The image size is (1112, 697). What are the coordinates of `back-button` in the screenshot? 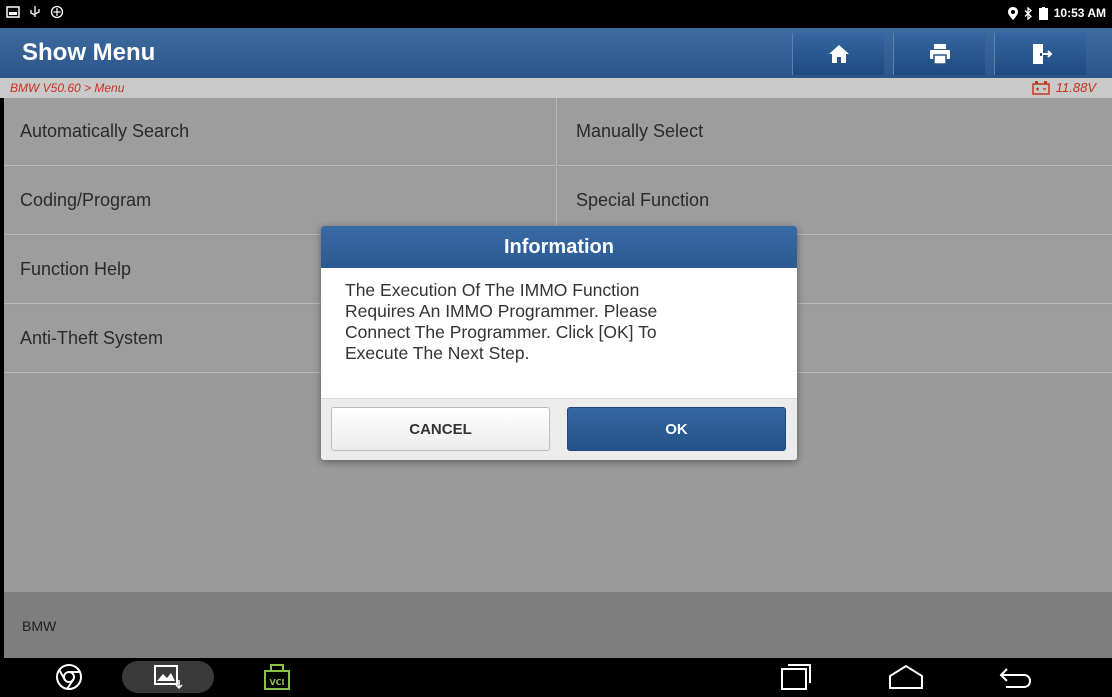 It's located at (1016, 677).